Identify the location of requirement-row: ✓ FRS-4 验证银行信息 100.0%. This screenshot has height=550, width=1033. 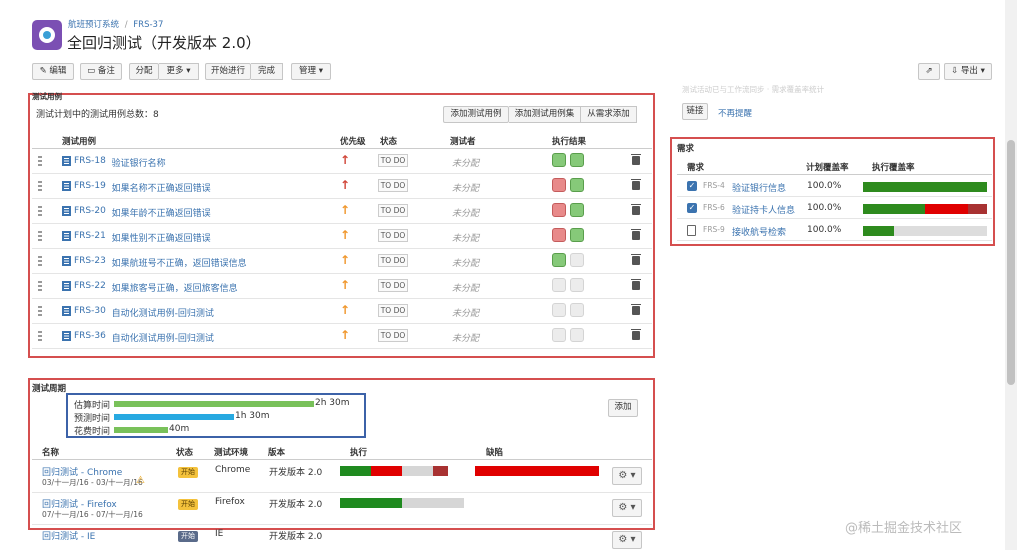
(834, 186).